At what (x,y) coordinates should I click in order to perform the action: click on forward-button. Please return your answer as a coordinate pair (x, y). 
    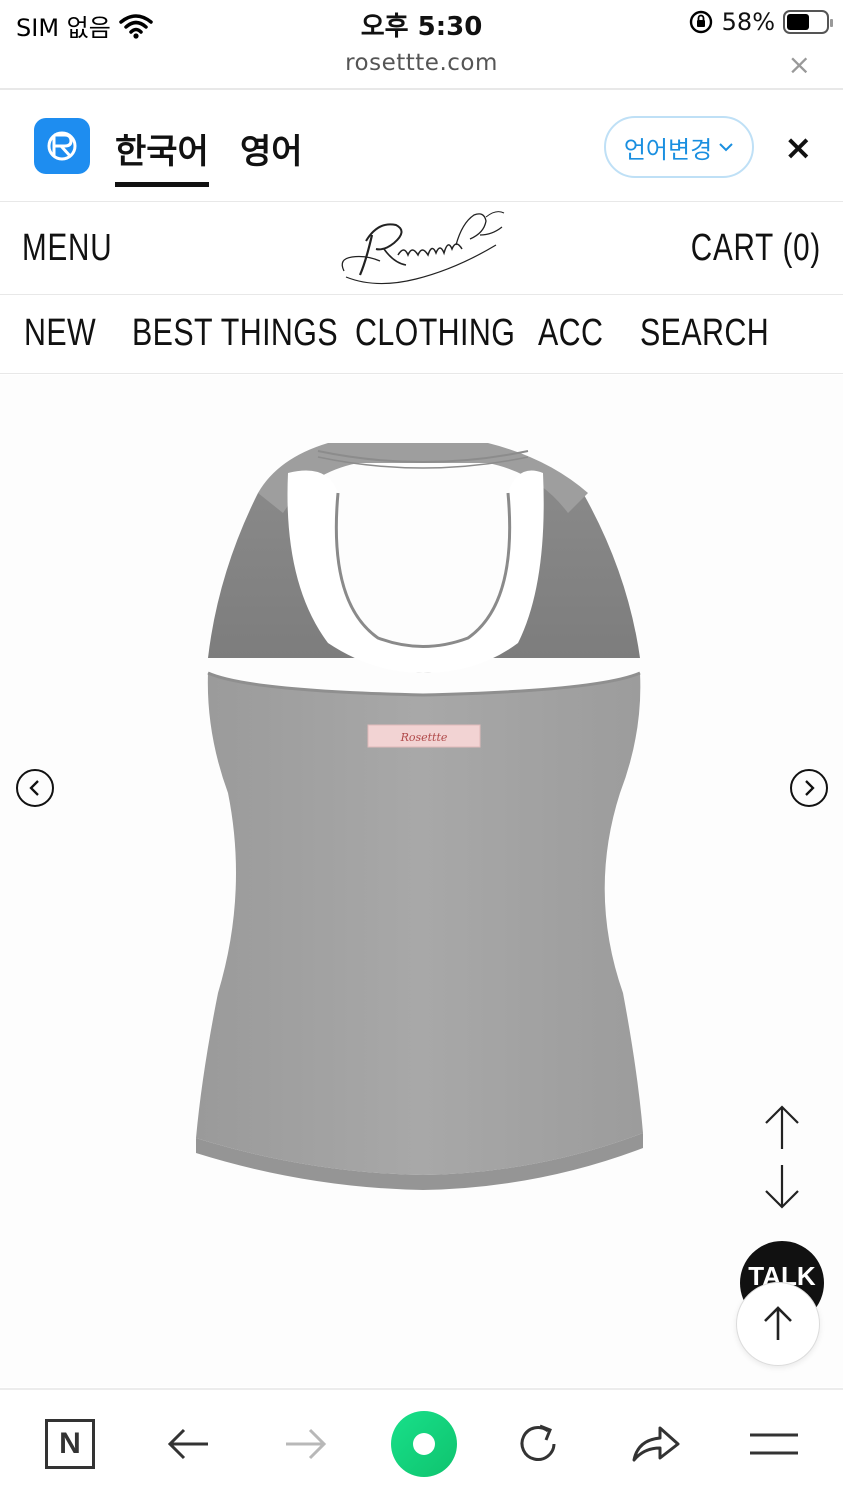
    Looking at the image, I should click on (306, 1444).